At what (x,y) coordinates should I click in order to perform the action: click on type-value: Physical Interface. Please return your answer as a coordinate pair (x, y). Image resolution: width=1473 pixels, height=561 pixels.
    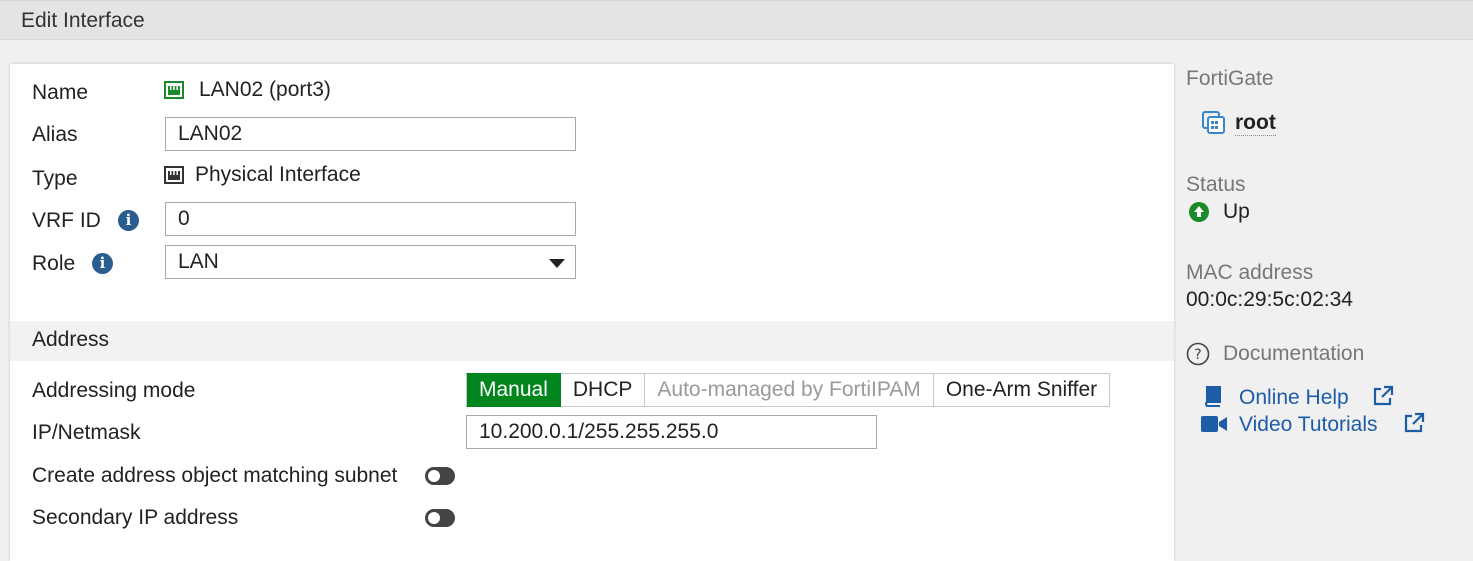
    Looking at the image, I should click on (278, 174).